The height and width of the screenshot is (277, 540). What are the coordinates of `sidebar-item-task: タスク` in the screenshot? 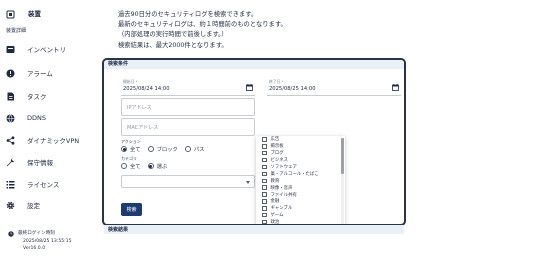 It's located at (49, 96).